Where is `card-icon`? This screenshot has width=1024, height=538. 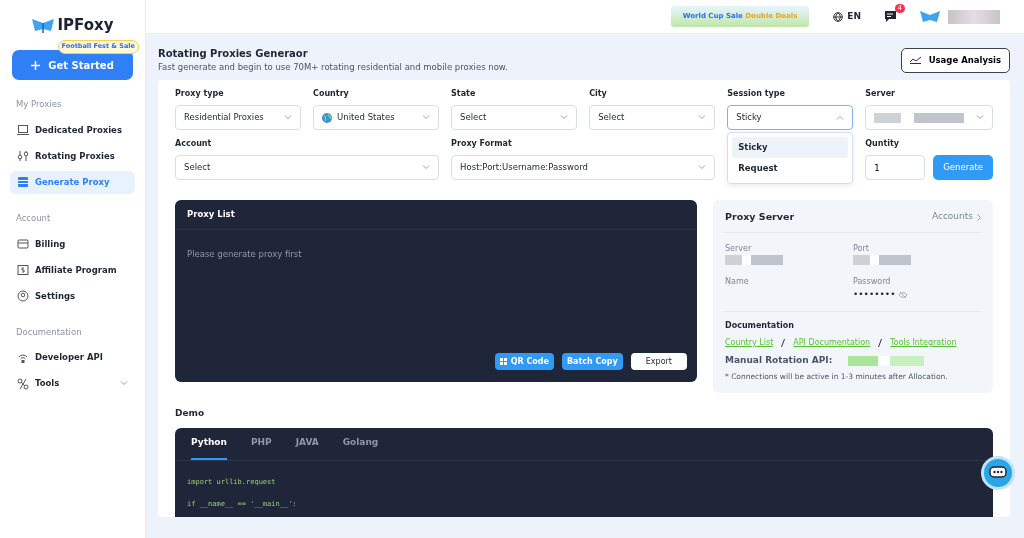
card-icon is located at coordinates (23, 244).